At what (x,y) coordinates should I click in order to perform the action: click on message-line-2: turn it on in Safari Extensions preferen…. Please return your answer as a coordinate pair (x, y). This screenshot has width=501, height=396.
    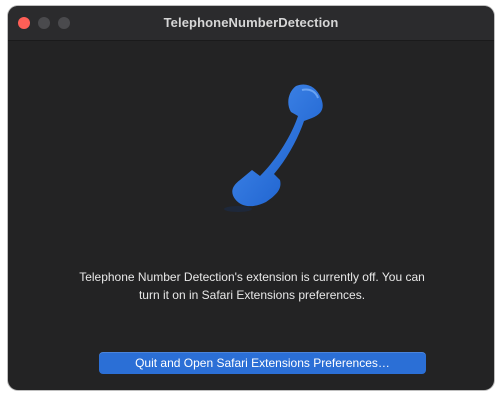
    Looking at the image, I should click on (252, 295).